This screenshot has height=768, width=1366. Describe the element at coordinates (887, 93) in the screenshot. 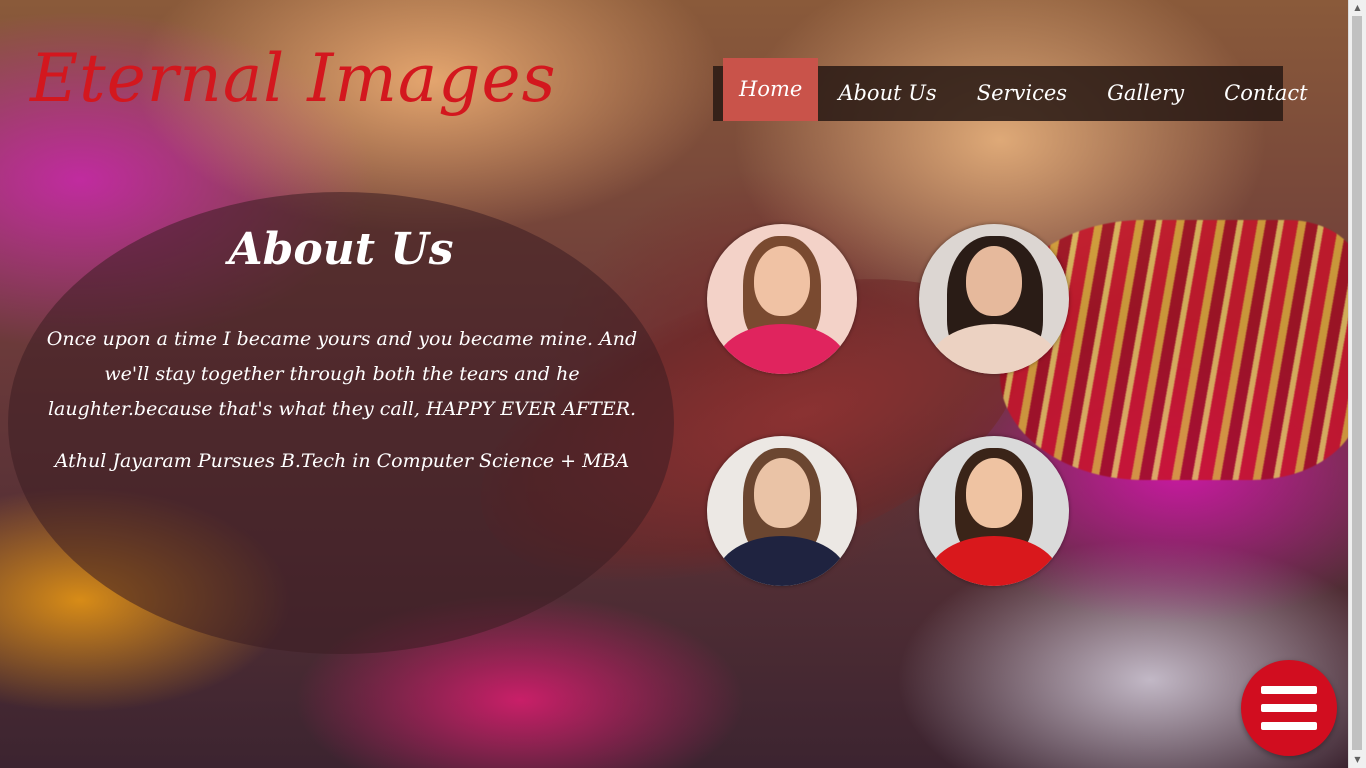

I see `nav-item-about-us: About Us` at that location.